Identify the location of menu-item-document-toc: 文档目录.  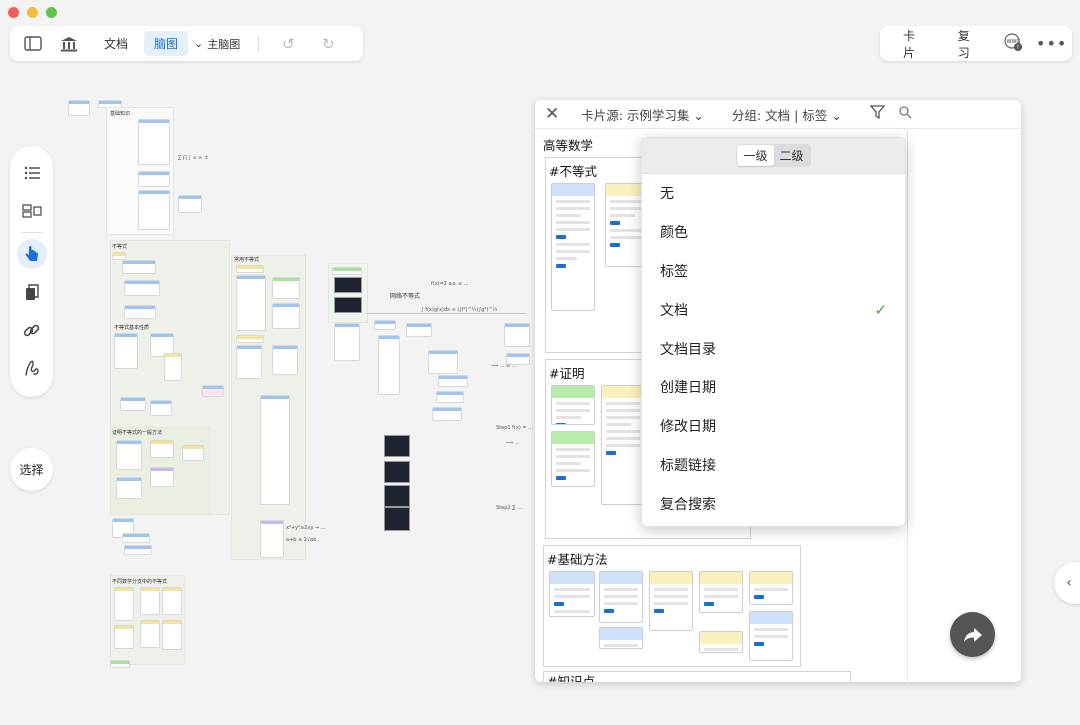
(773, 348).